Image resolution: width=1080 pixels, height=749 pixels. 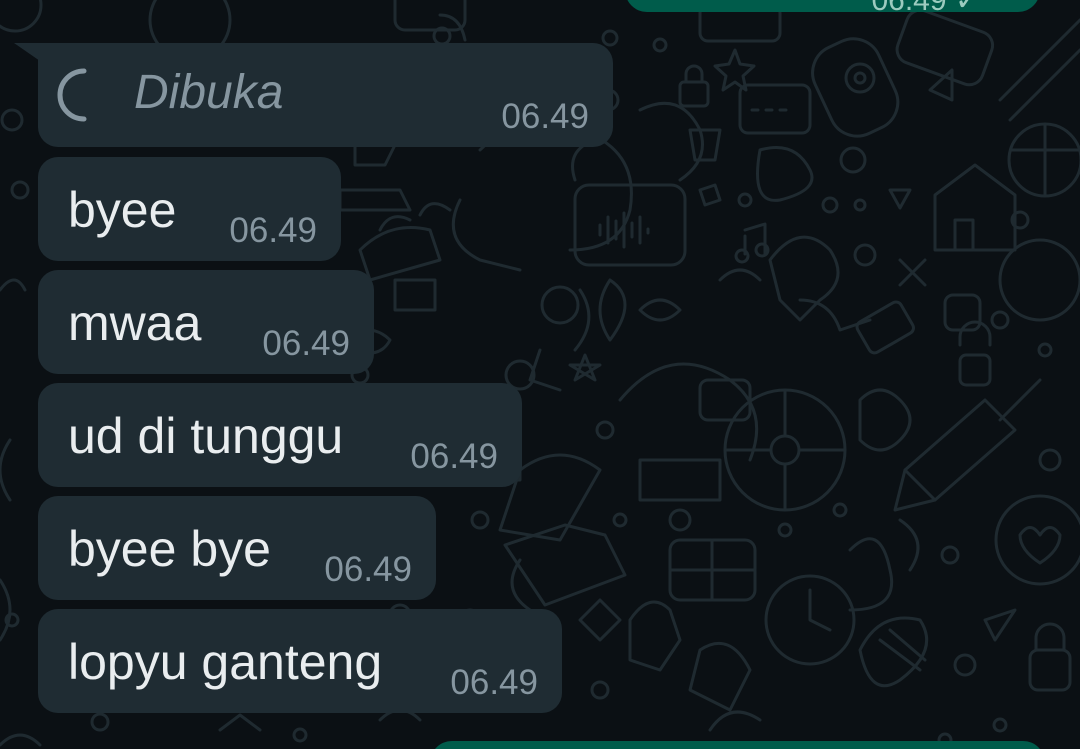 What do you see at coordinates (135, 323) in the screenshot?
I see `message-text: mwaa` at bounding box center [135, 323].